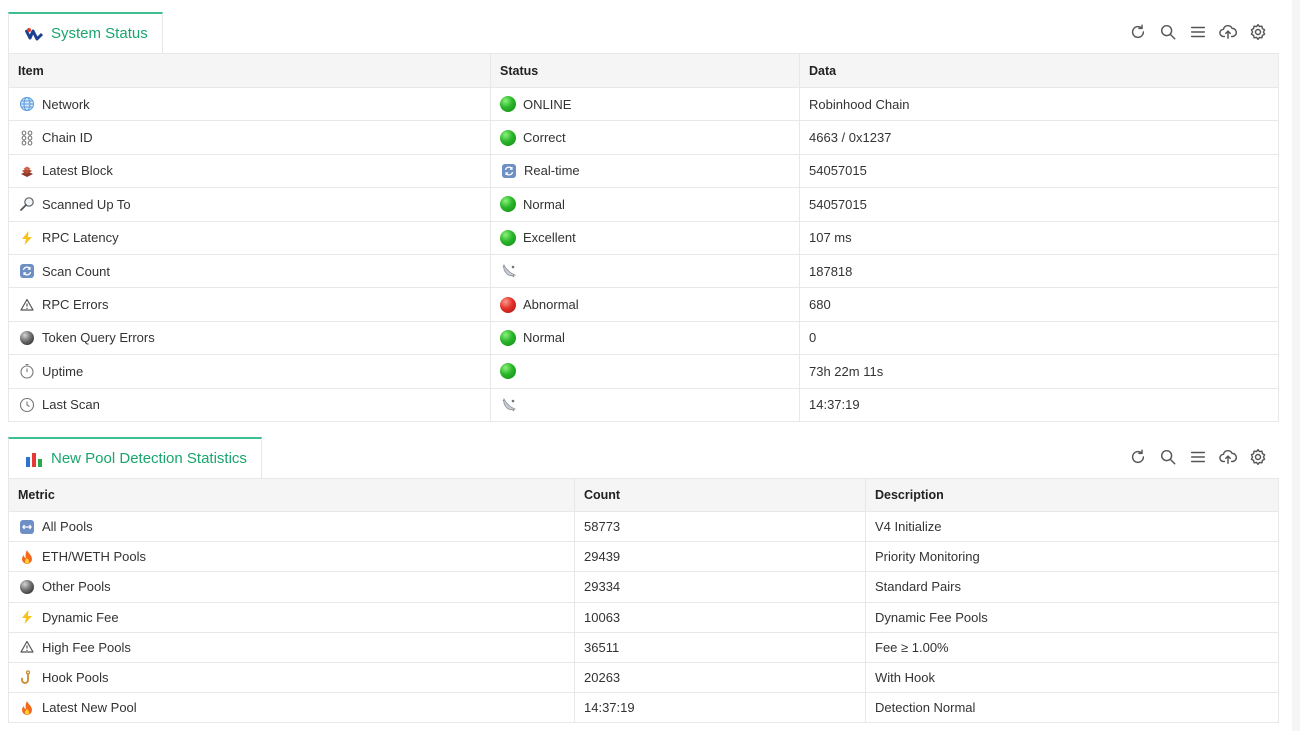 The height and width of the screenshot is (731, 1300). I want to click on row-count: 14:37:19, so click(720, 708).